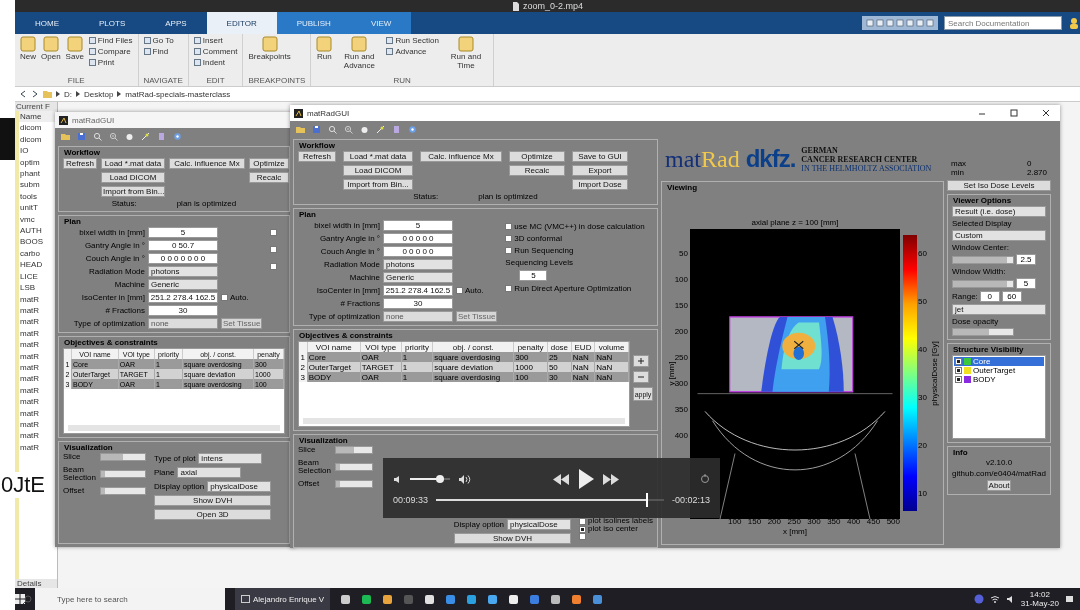  Describe the element at coordinates (38, 276) in the screenshot. I see `file-item: LICE` at that location.